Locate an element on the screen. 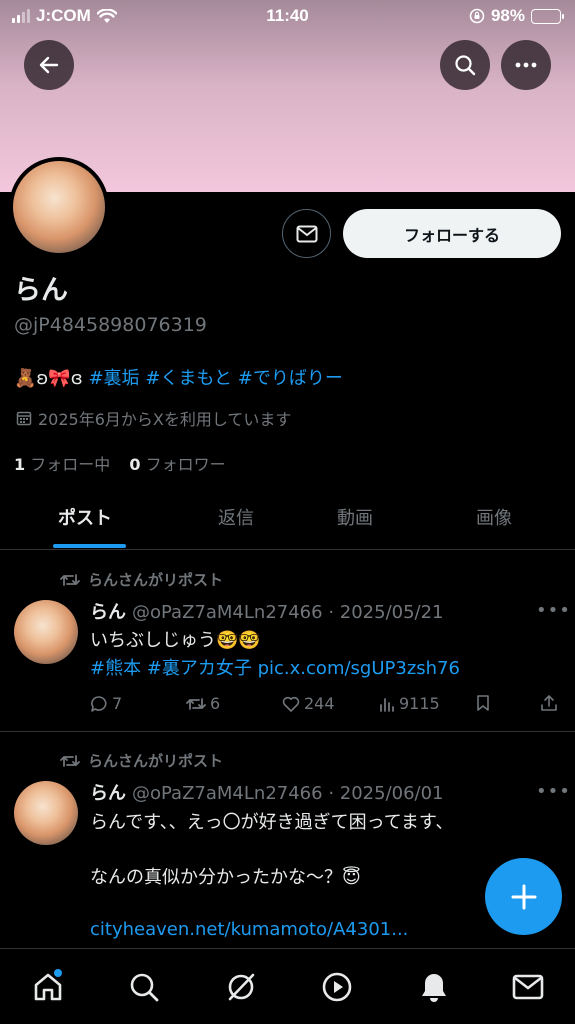  followers-link: 0 フォロワー is located at coordinates (177, 464).